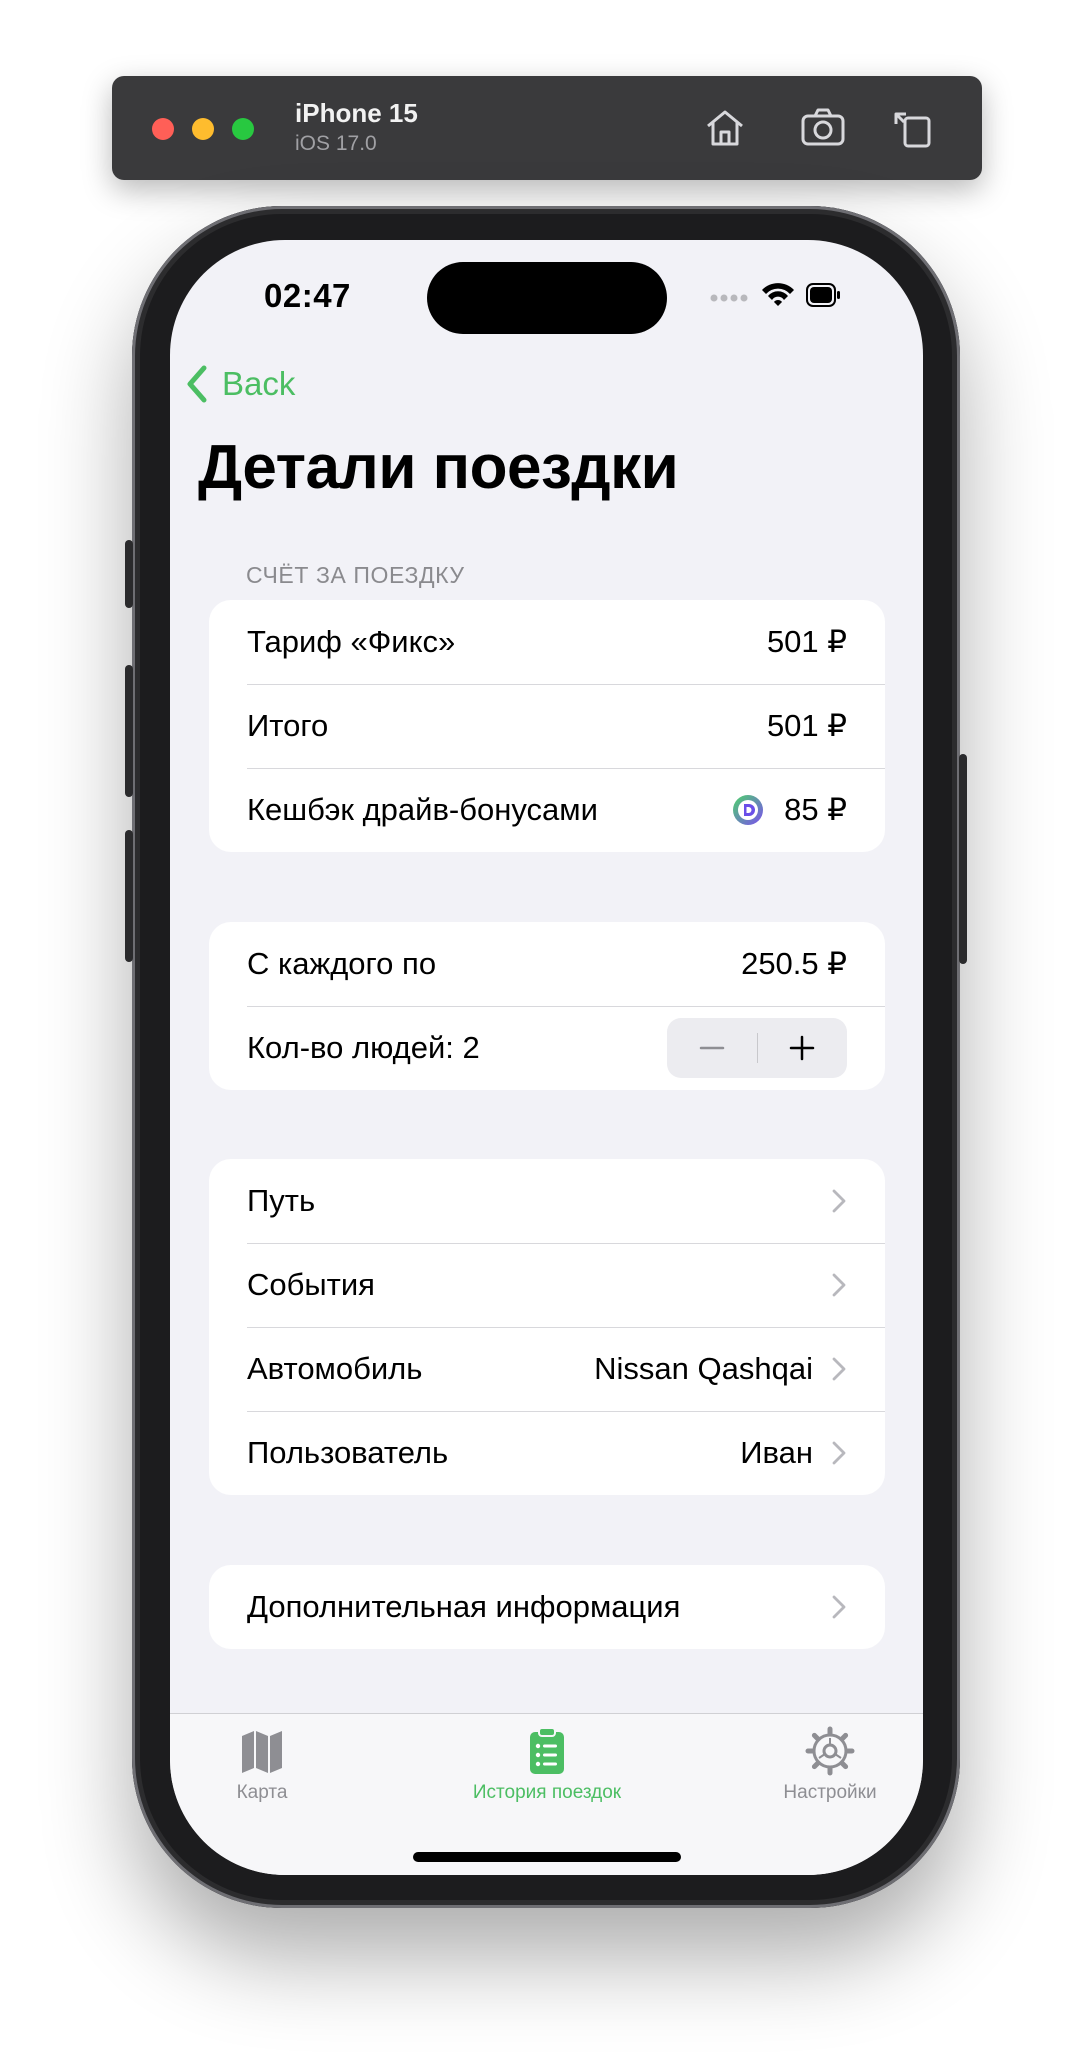  I want to click on extra-info-card: Дополнительная информация, so click(547, 1607).